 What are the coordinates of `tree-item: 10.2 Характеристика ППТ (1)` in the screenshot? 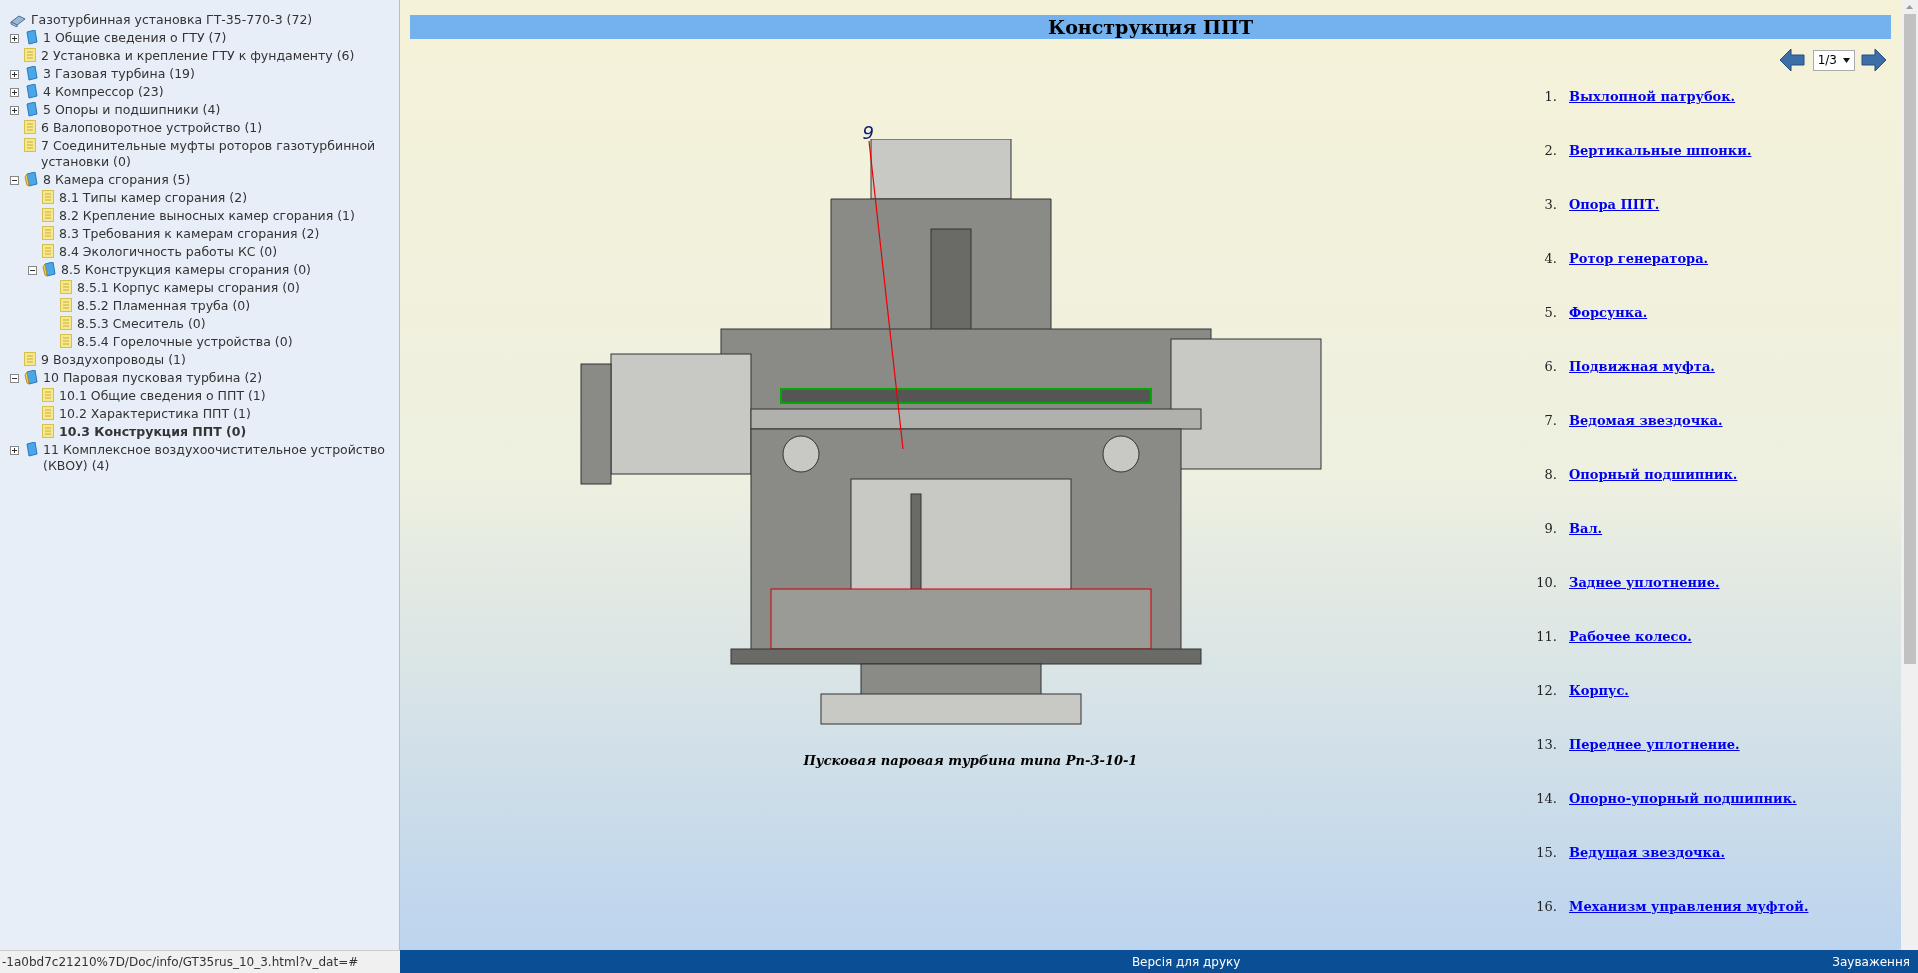 It's located at (155, 414).